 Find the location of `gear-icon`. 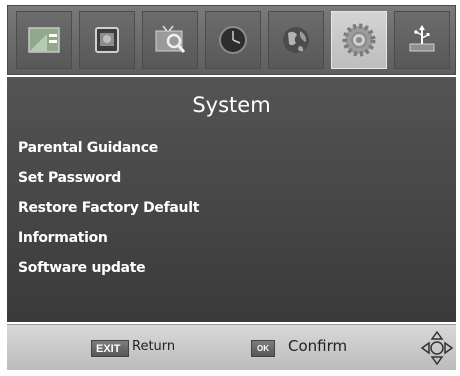

gear-icon is located at coordinates (359, 40).